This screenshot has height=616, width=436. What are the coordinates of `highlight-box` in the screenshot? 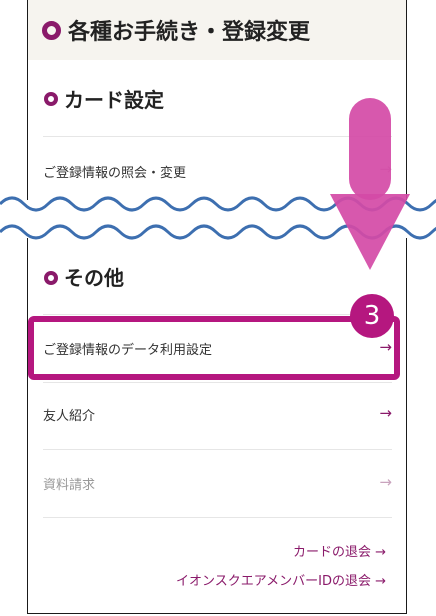 It's located at (214, 348).